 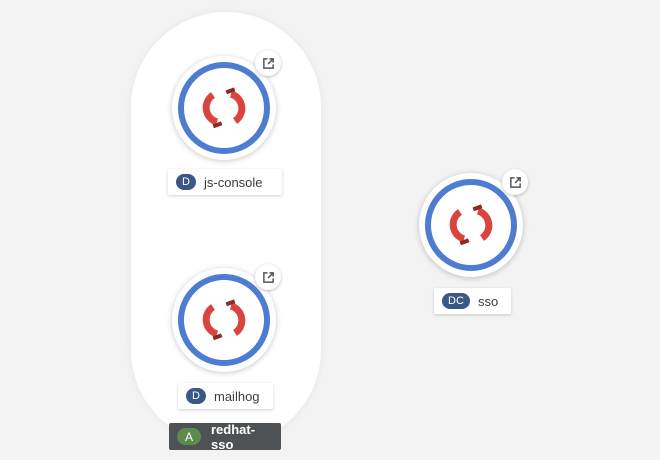 What do you see at coordinates (472, 301) in the screenshot?
I see `node-label-sso: DC sso` at bounding box center [472, 301].